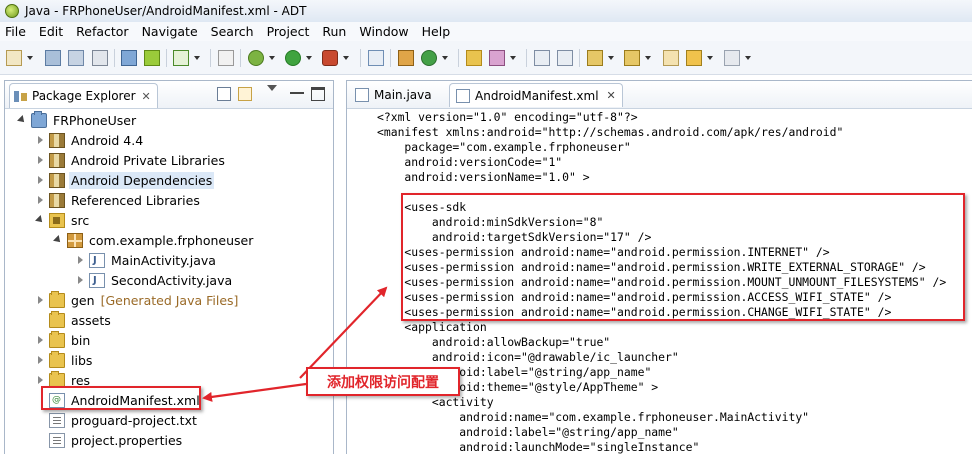 The image size is (972, 455). I want to click on tree-item-src: src, so click(63, 220).